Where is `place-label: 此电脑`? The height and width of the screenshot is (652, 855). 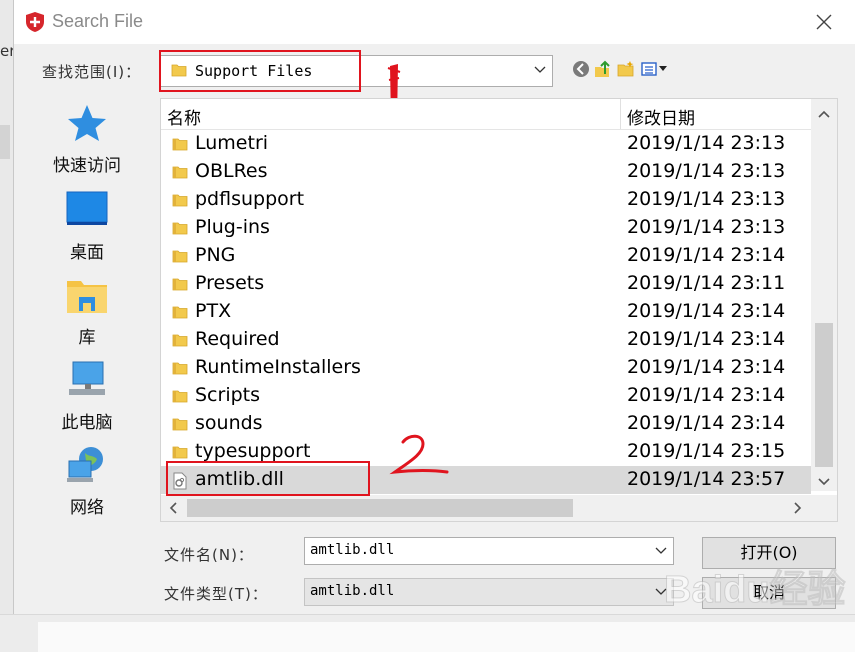
place-label: 此电脑 is located at coordinates (87, 423).